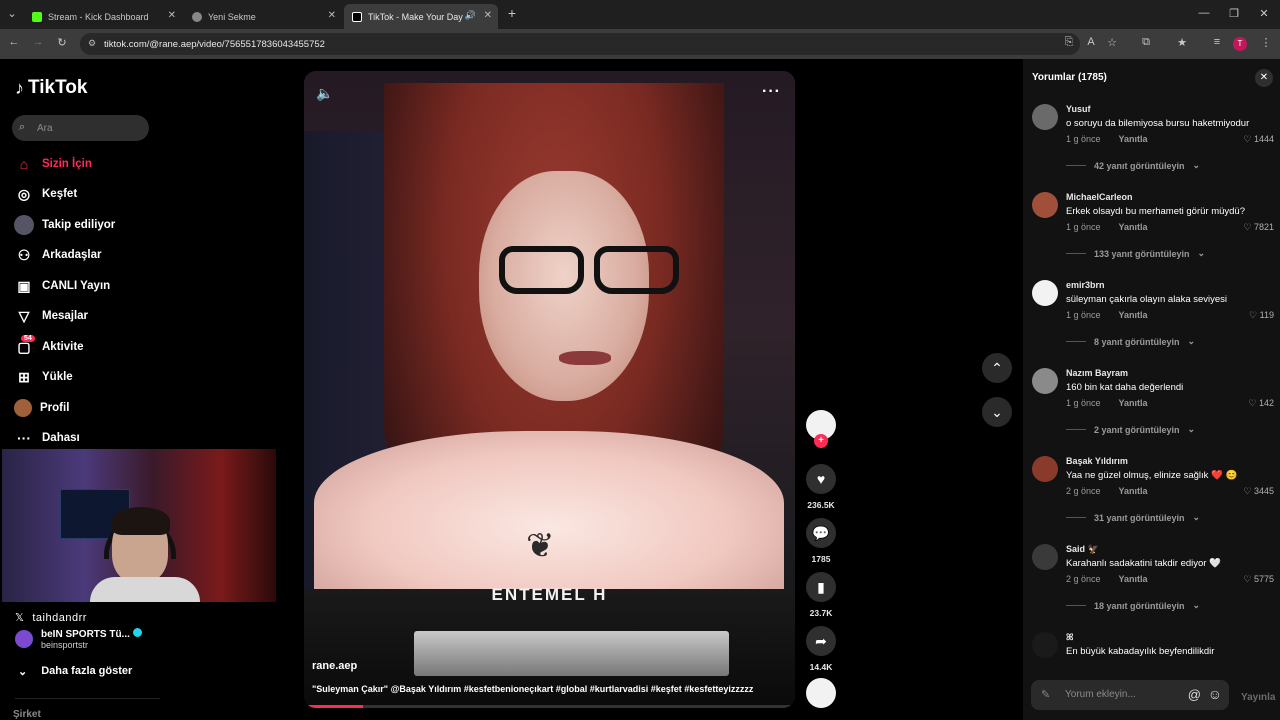 The image size is (1280, 720). I want to click on company-link: Şirket, so click(27, 714).